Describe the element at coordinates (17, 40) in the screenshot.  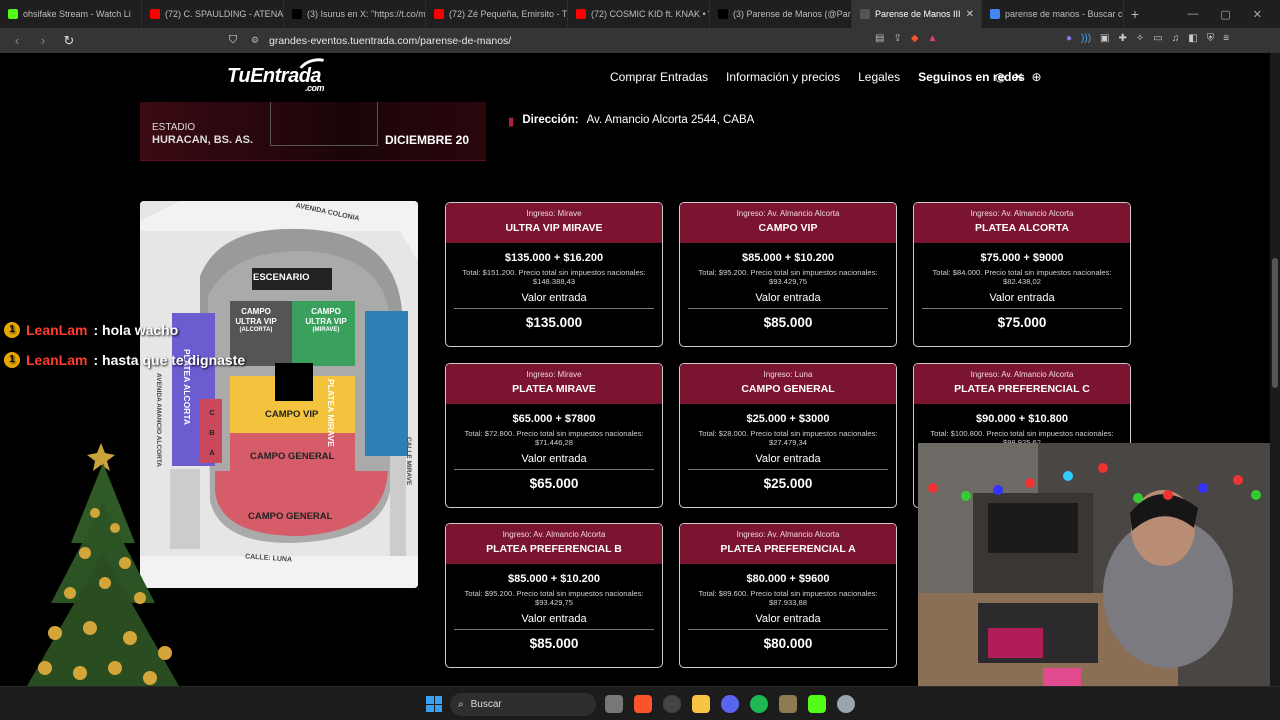
I see `back-icon: ‹` at that location.